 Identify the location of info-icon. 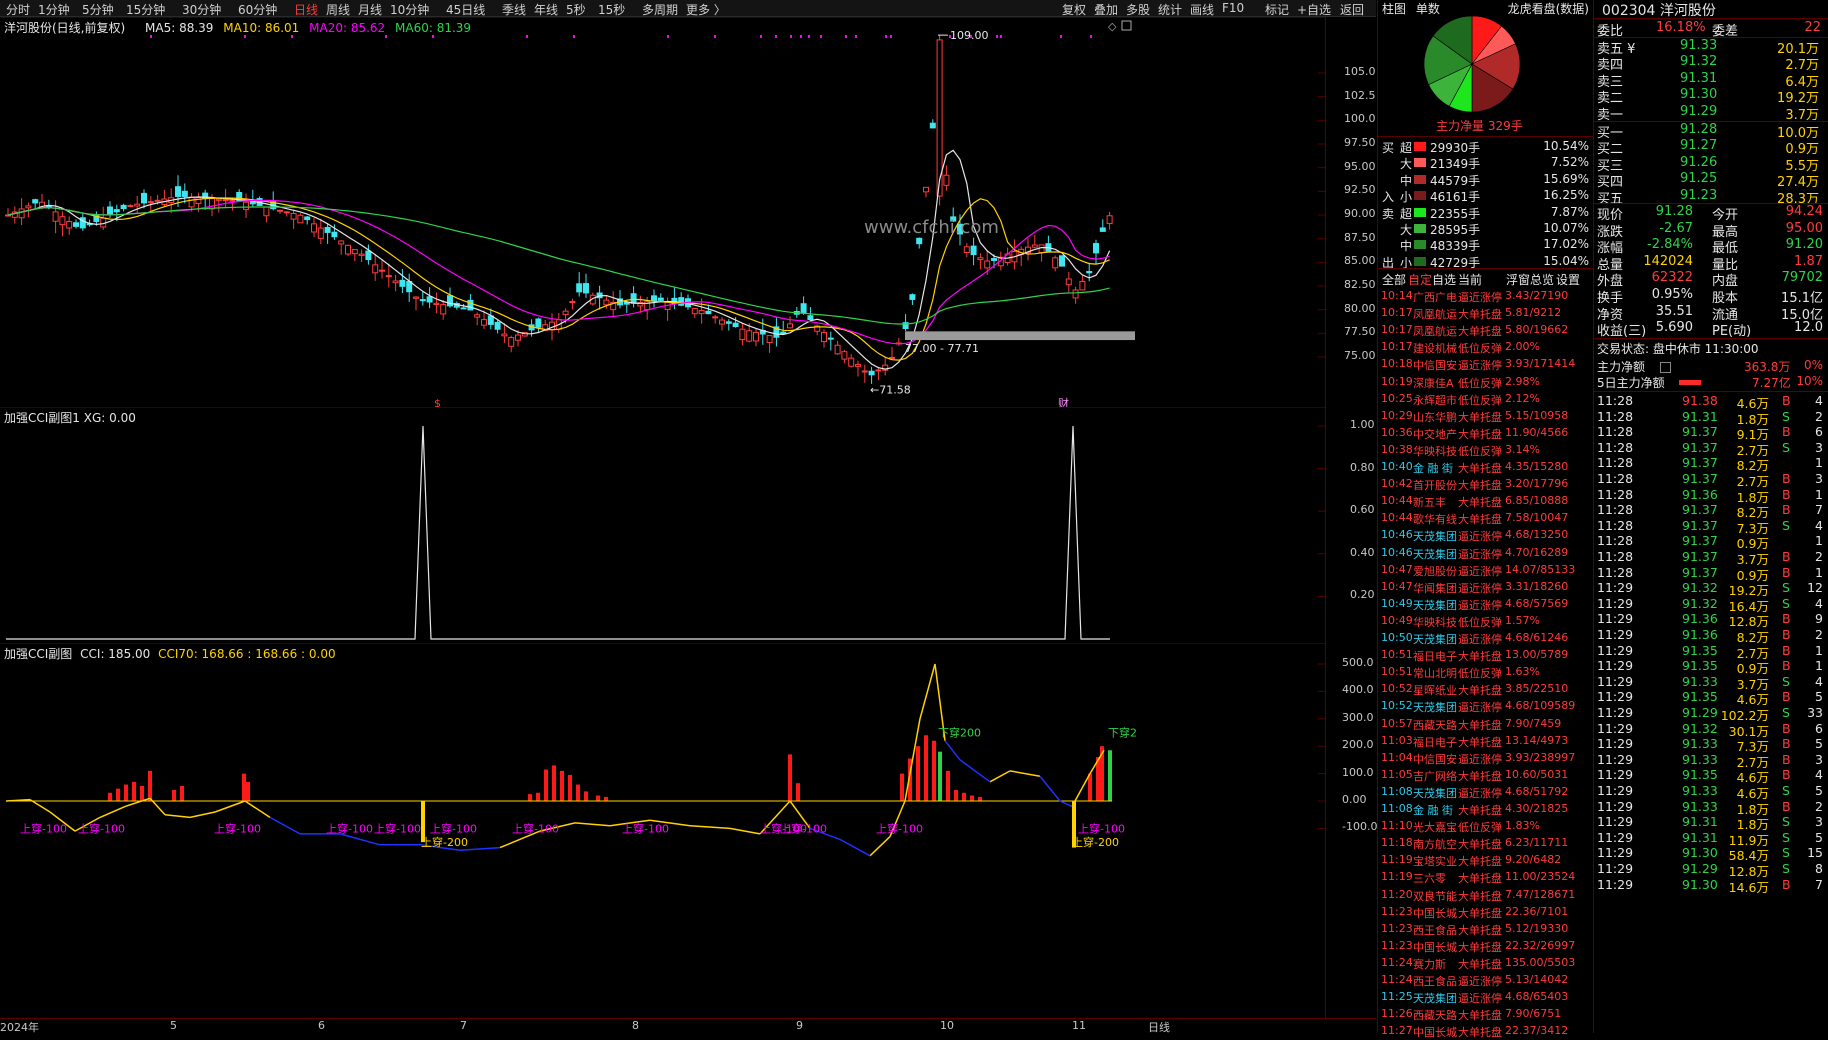
(1665, 367).